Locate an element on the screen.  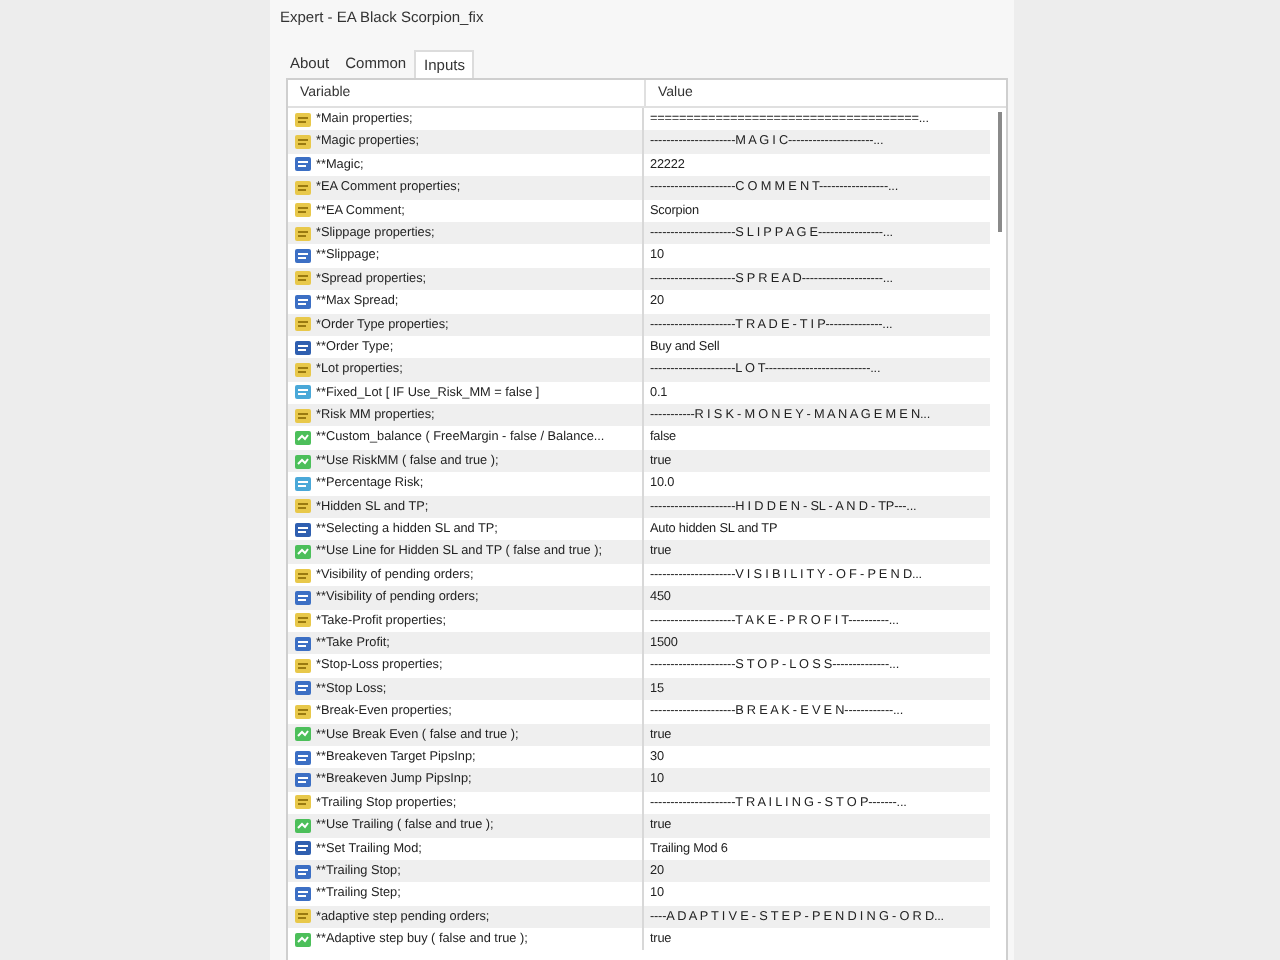
scrollbar is located at coordinates (1000, 172).